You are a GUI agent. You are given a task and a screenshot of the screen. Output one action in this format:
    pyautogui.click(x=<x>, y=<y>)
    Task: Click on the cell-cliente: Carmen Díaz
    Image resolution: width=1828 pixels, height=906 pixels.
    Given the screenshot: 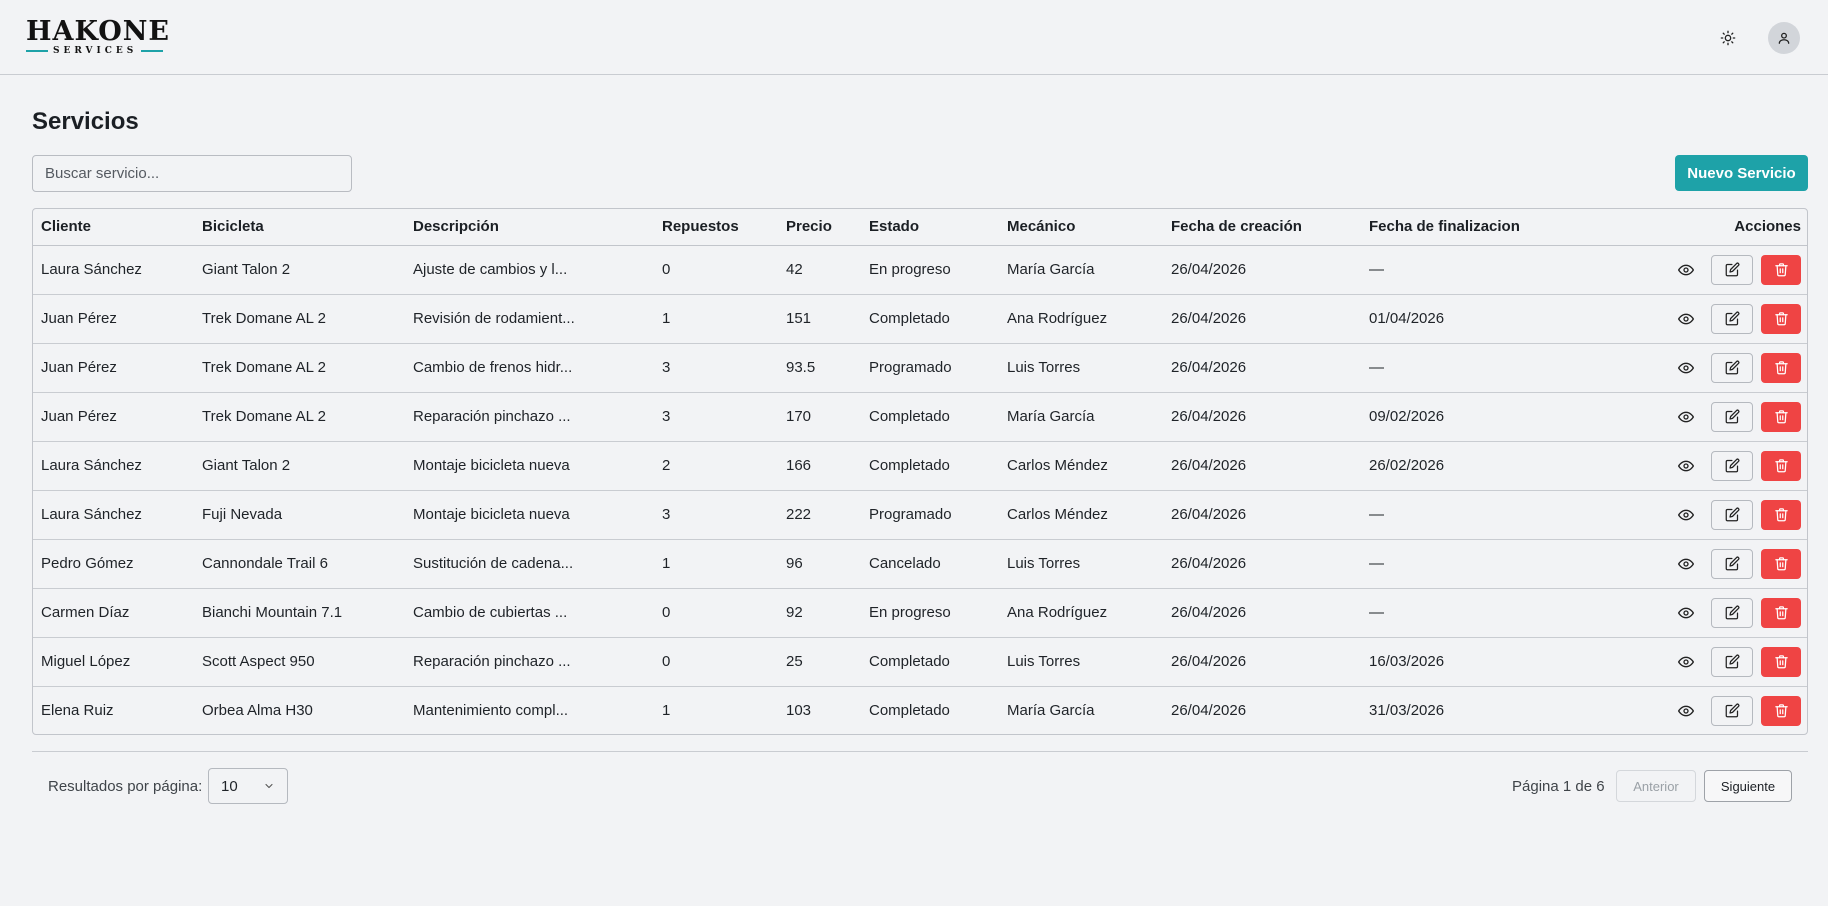 What is the action you would take?
    pyautogui.click(x=113, y=613)
    